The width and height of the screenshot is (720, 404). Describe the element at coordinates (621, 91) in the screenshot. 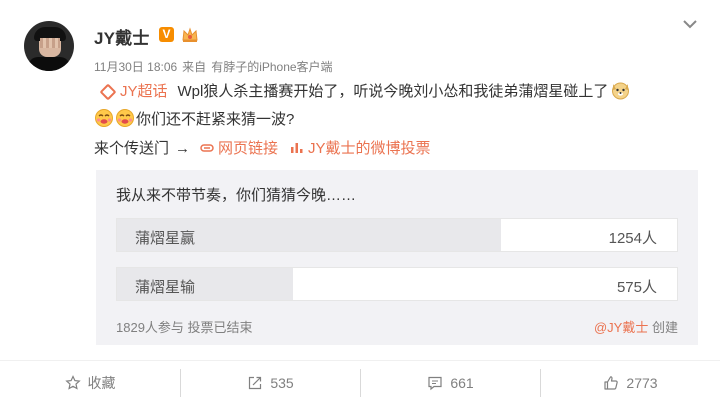

I see `doge-emoji-icon` at that location.